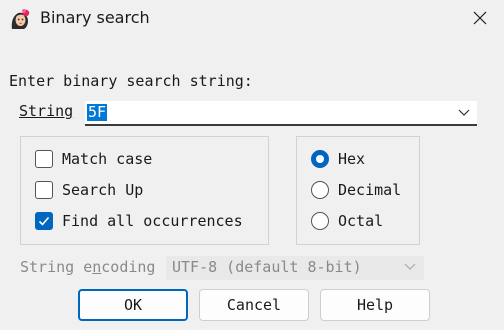 The image size is (504, 330). What do you see at coordinates (133, 305) in the screenshot?
I see `ok-button: OK` at bounding box center [133, 305].